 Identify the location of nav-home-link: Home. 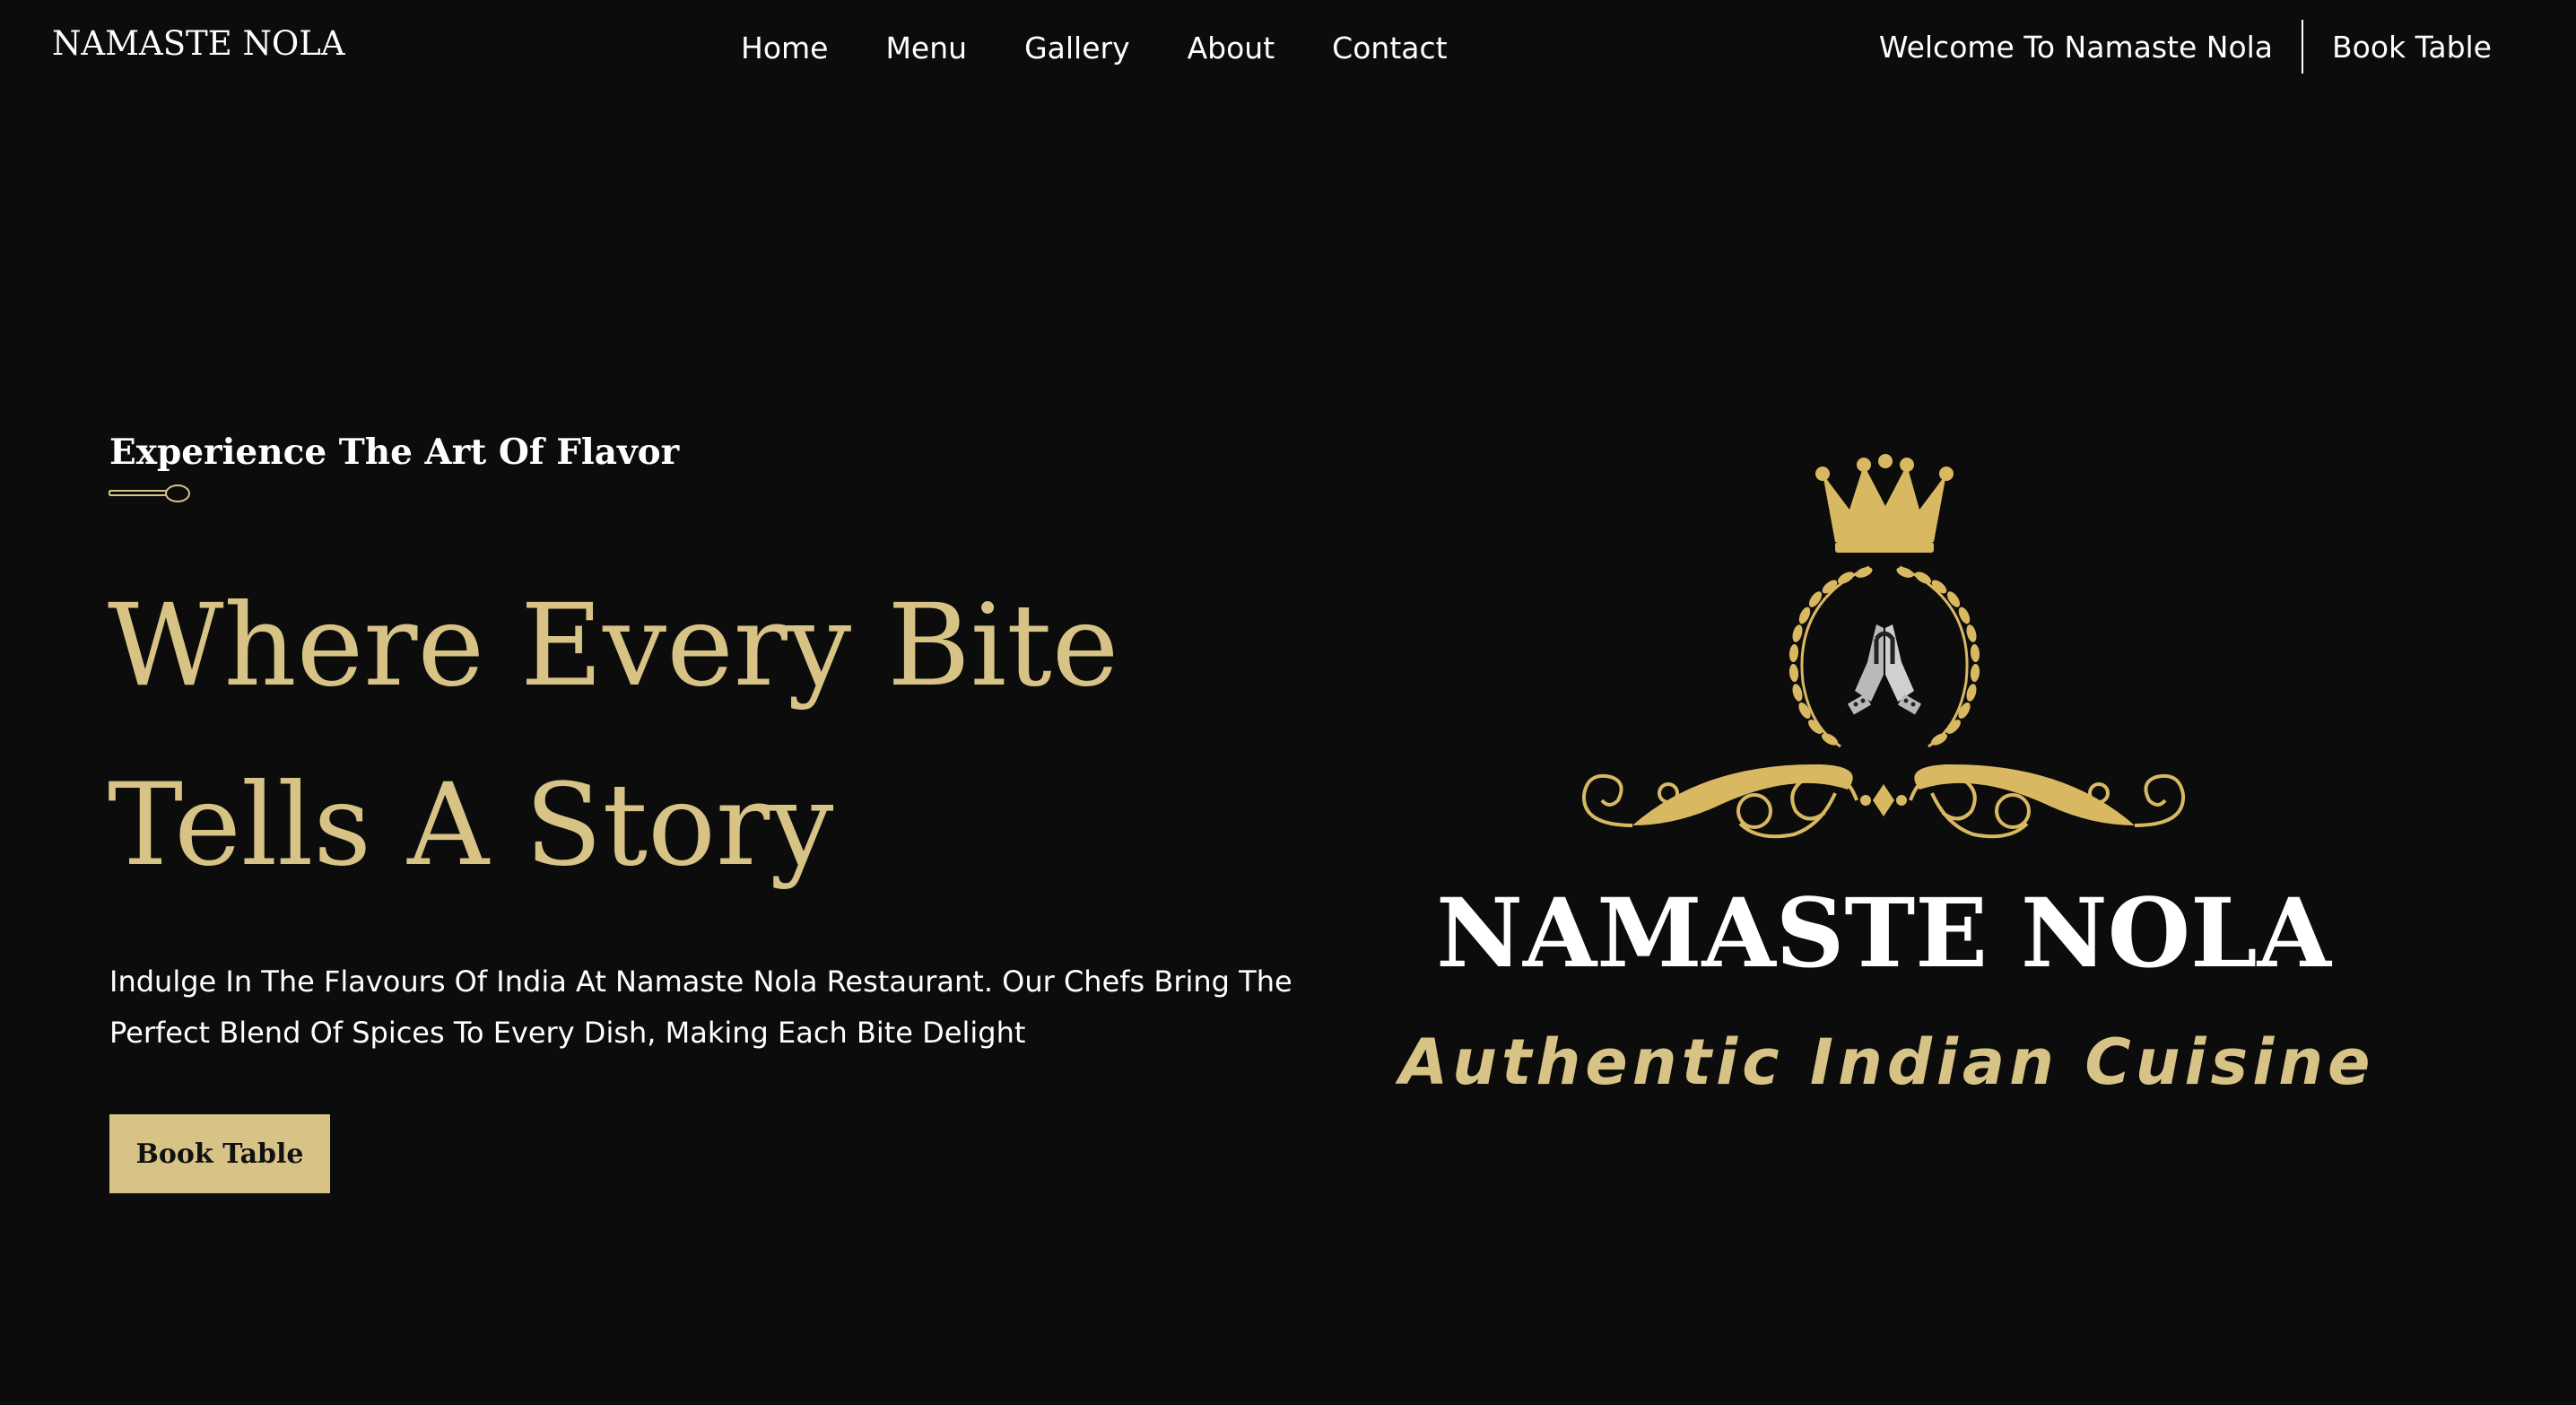
(784, 48).